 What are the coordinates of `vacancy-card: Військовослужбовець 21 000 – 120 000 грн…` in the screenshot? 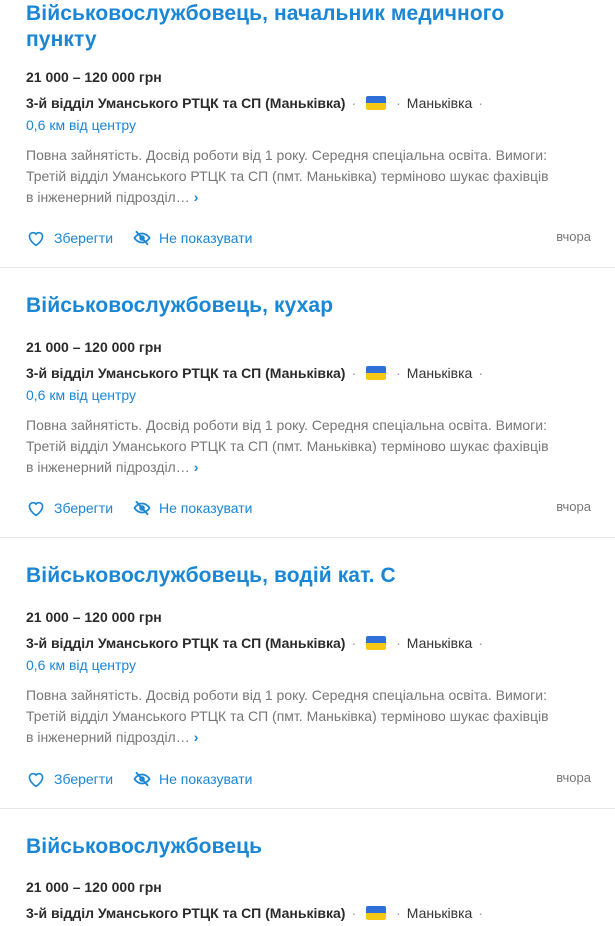 It's located at (307, 867).